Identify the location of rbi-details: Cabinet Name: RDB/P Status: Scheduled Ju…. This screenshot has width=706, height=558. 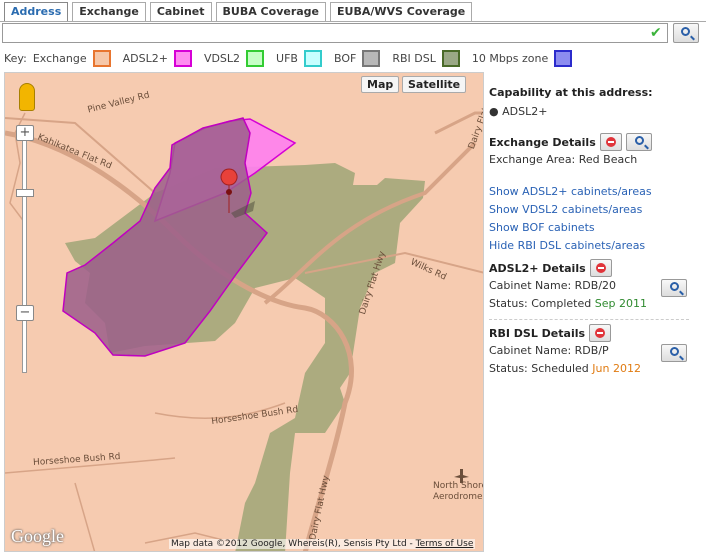
(595, 360).